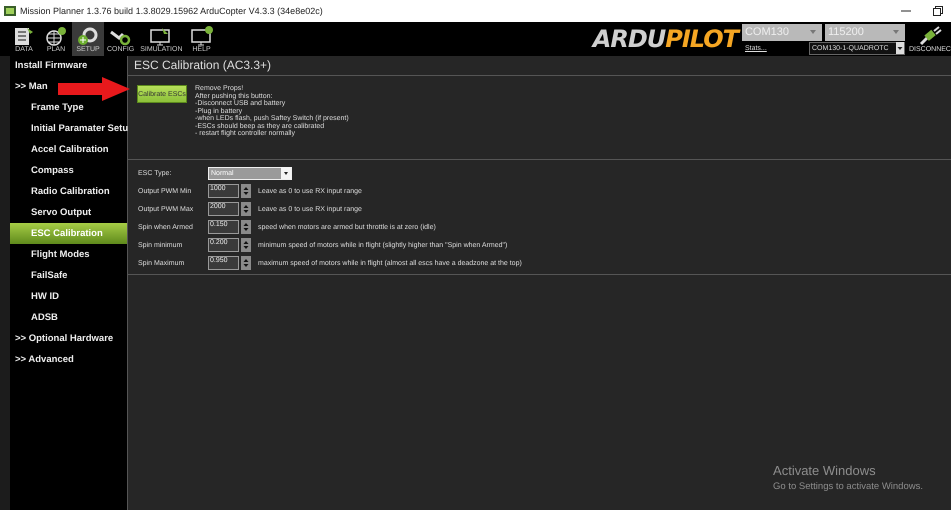 Image resolution: width=951 pixels, height=510 pixels. Describe the element at coordinates (49, 107) in the screenshot. I see `sidebar-item: Frame Type` at that location.